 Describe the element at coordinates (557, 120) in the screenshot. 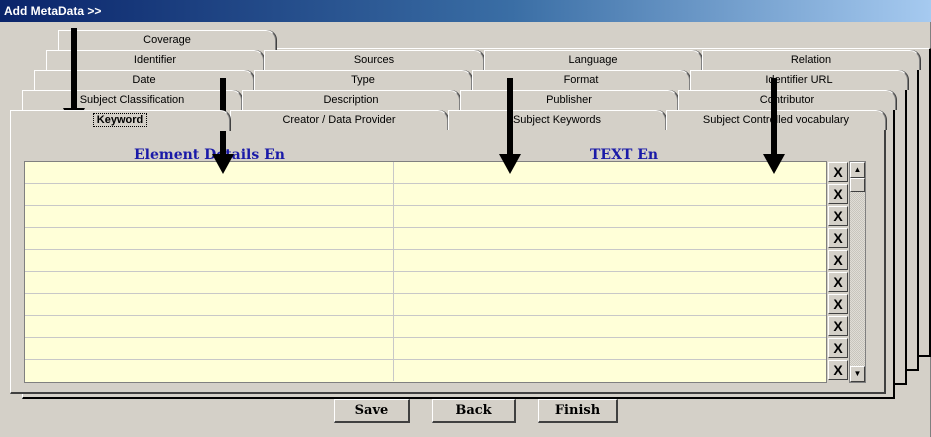

I see `tab-subject-keywords: Subject Keywords` at that location.